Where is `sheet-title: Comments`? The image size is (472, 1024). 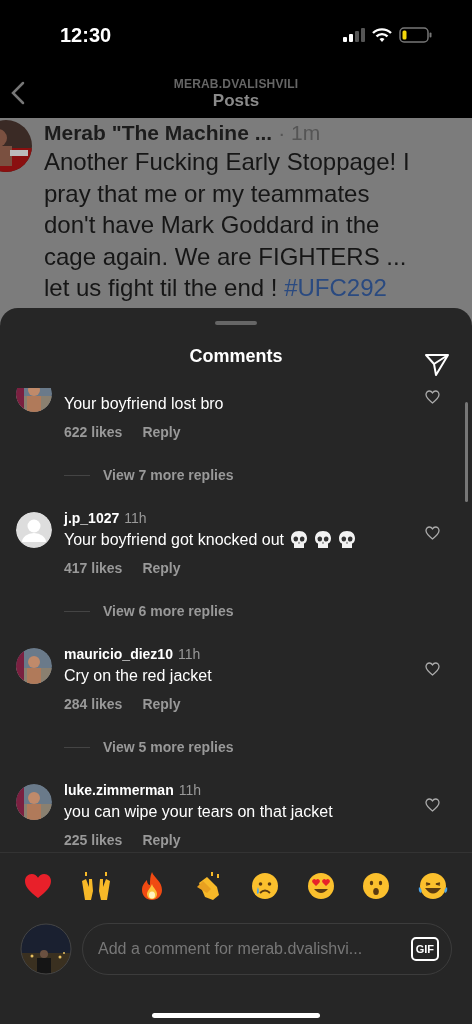
sheet-title: Comments is located at coordinates (236, 356).